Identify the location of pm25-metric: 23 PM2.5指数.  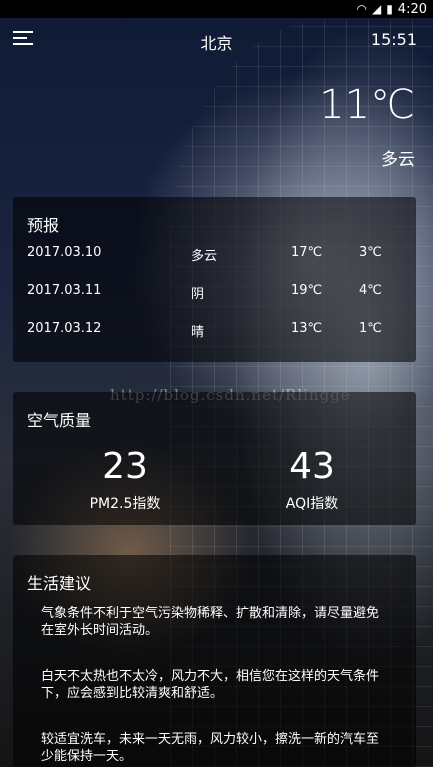
(125, 480).